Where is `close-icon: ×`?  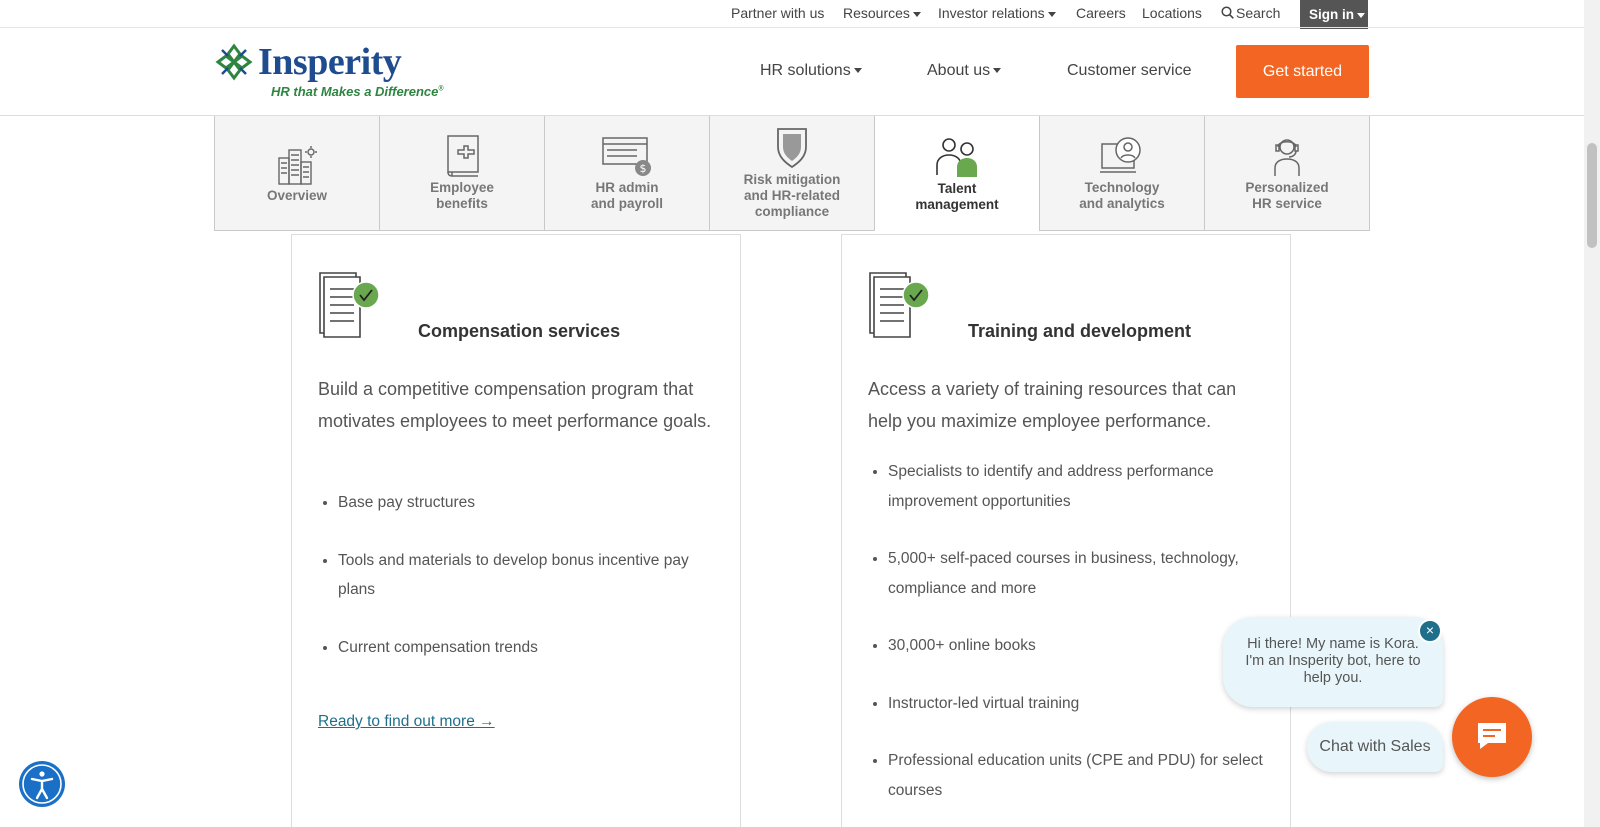
close-icon: × is located at coordinates (1430, 631).